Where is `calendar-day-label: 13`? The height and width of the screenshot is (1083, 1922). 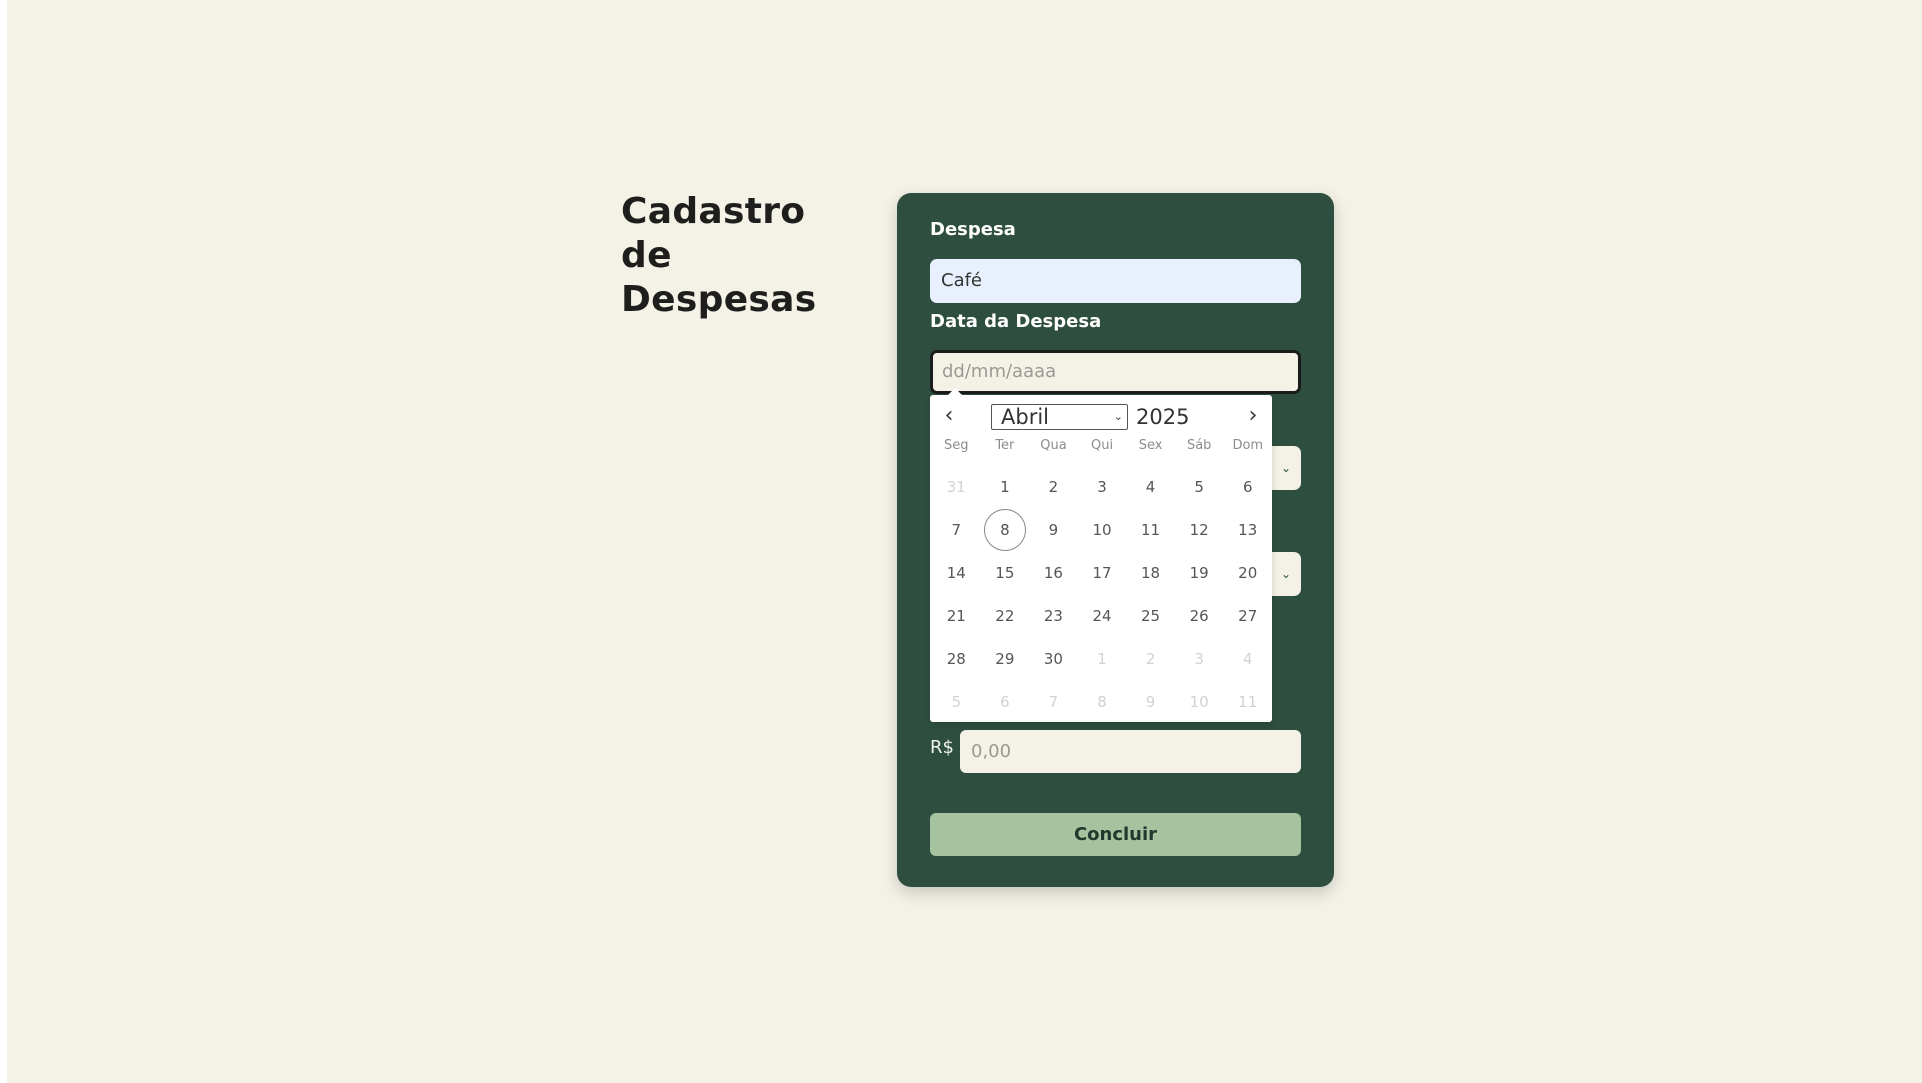 calendar-day-label: 13 is located at coordinates (1248, 529).